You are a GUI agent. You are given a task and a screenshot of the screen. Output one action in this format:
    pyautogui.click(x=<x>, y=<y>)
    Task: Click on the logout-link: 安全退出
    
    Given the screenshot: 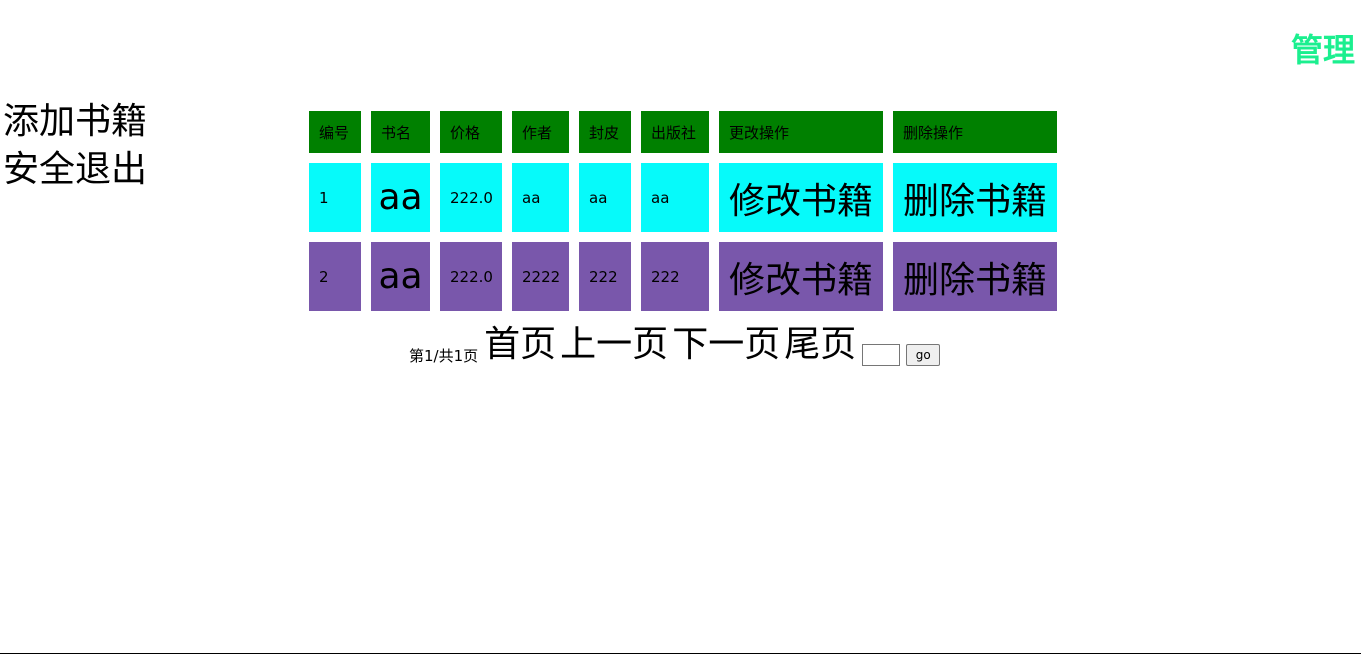 What is the action you would take?
    pyautogui.click(x=103, y=170)
    